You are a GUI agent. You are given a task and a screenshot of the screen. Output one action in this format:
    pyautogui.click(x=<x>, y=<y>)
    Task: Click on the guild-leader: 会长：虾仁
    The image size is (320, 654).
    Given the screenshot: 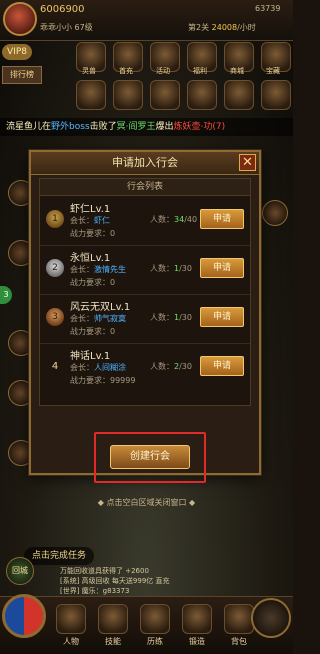 What is the action you would take?
    pyautogui.click(x=90, y=220)
    